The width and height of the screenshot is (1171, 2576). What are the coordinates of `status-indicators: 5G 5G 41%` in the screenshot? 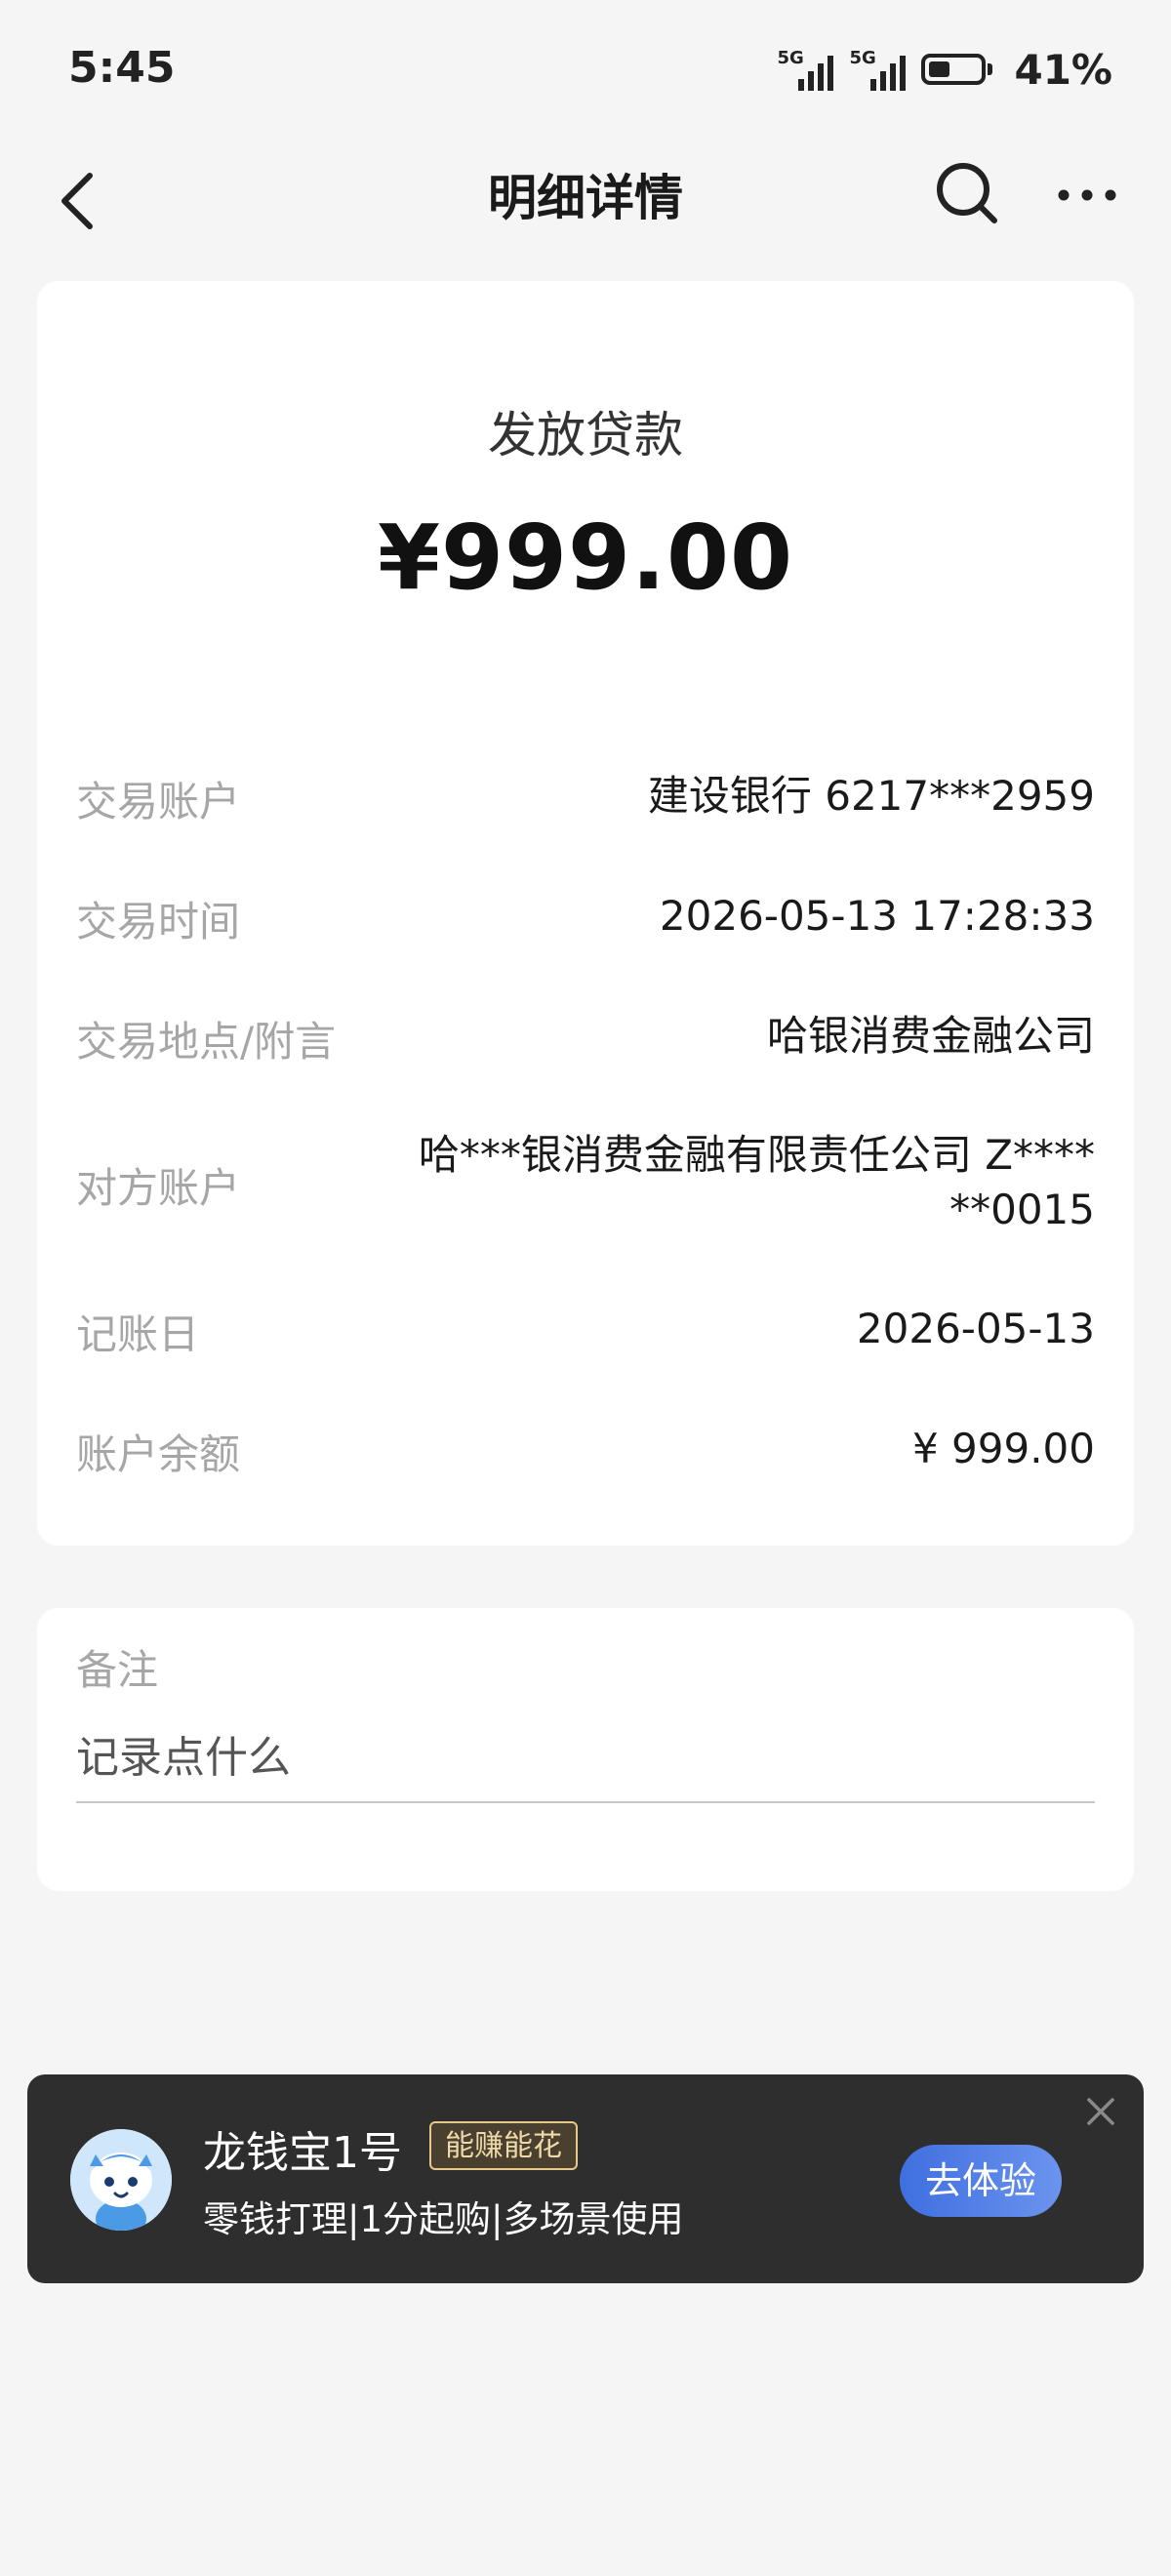 It's located at (944, 69).